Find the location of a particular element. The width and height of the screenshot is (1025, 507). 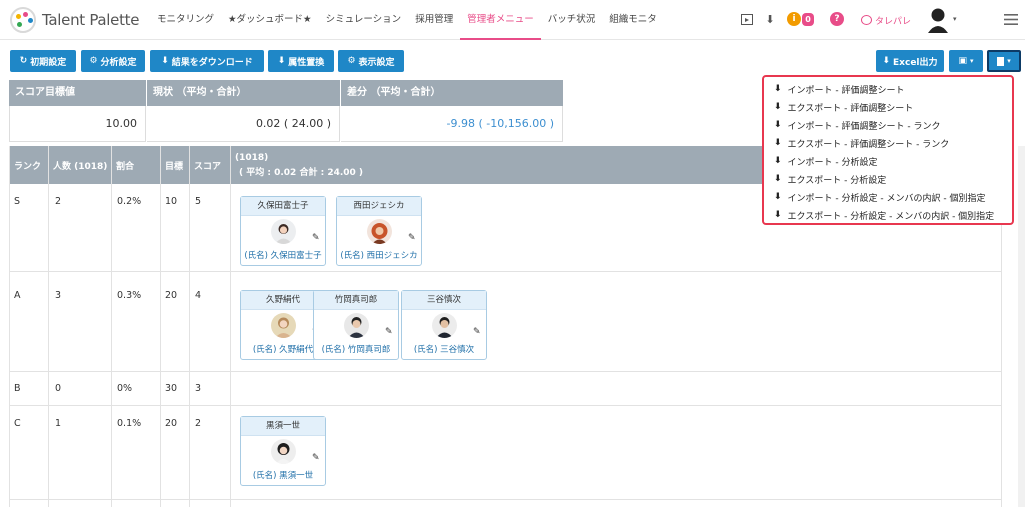

member-footer: (氏名) 三谷慎次 is located at coordinates (444, 350).